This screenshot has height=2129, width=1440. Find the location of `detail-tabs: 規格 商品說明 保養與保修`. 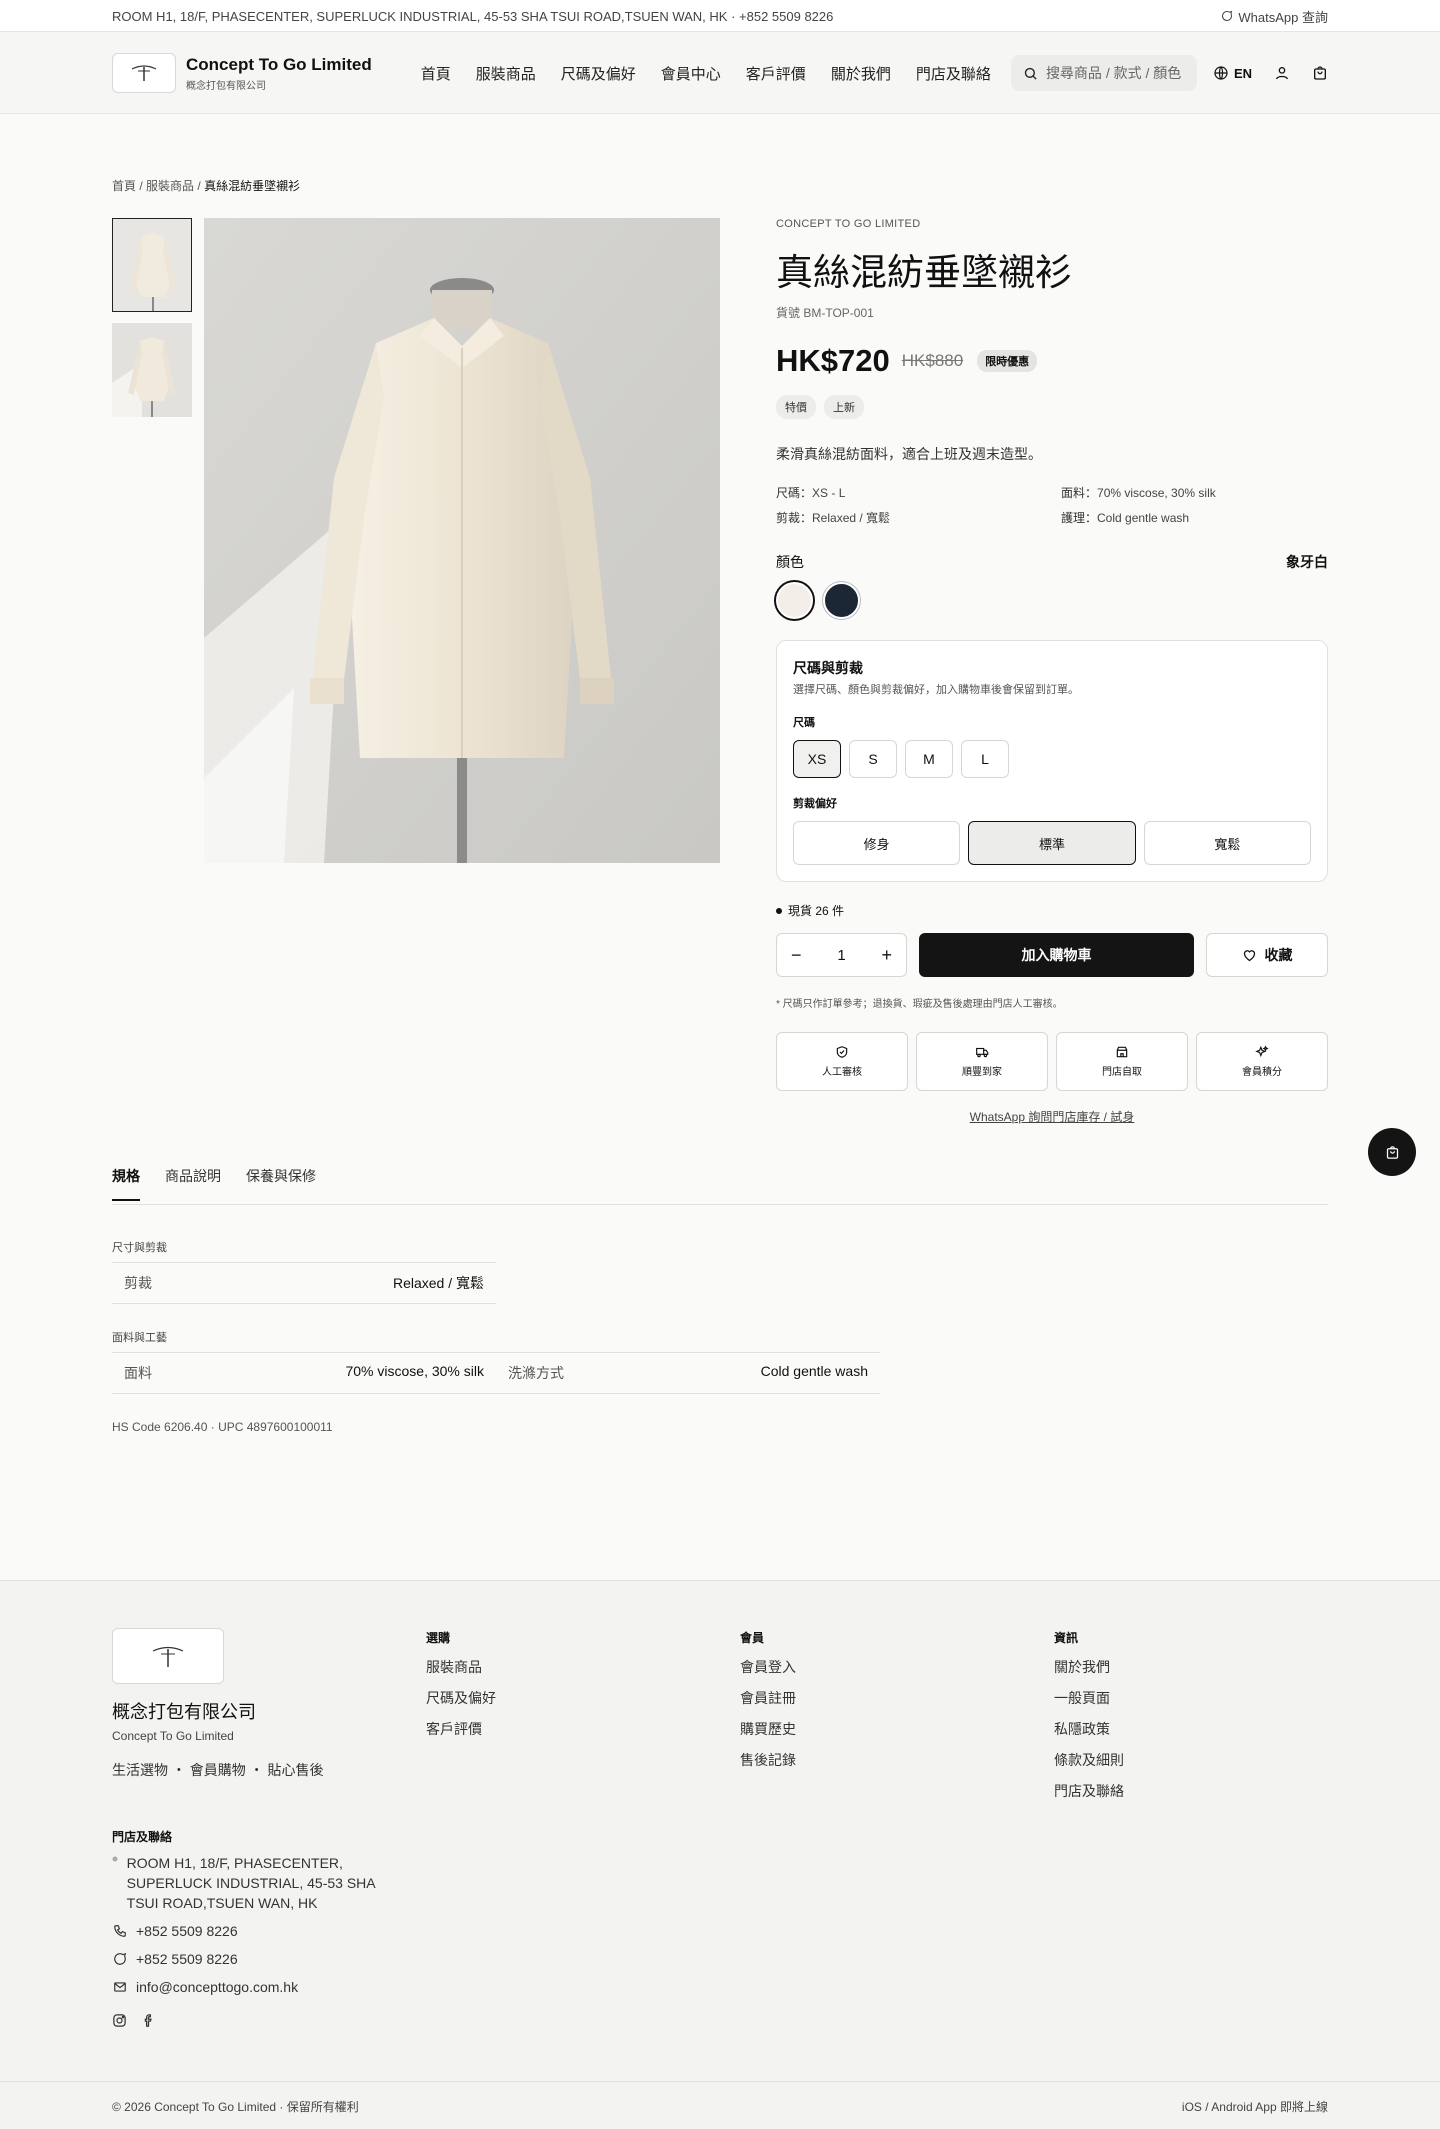

detail-tabs: 規格 商品說明 保養與保修 is located at coordinates (720, 1185).